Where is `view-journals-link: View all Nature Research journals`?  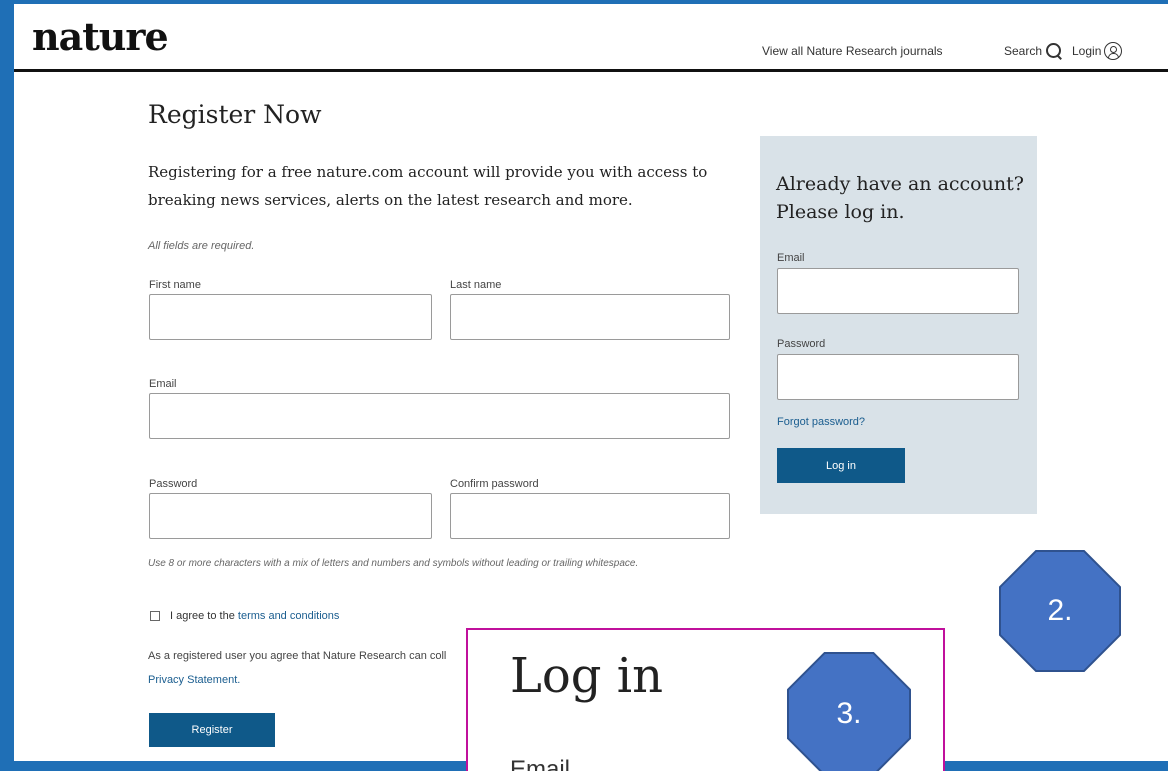
view-journals-link: View all Nature Research journals is located at coordinates (852, 51).